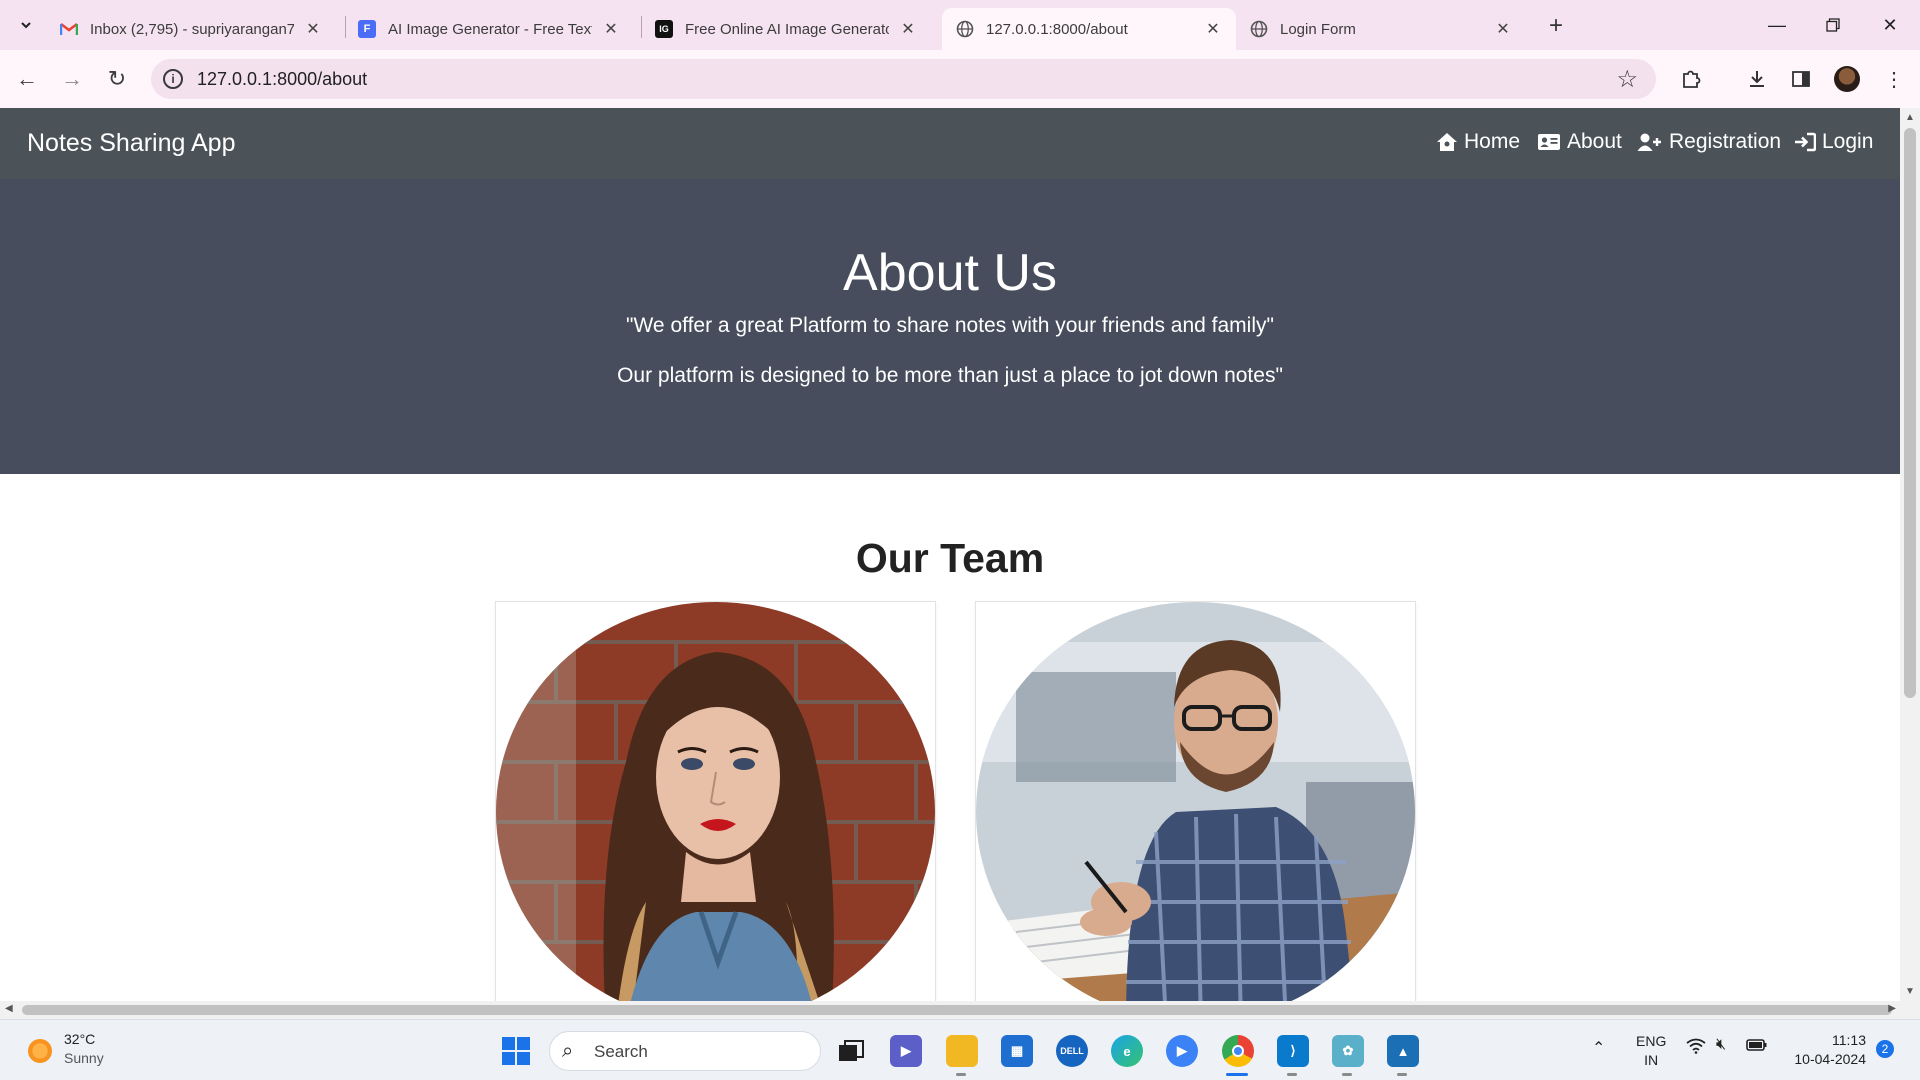  What do you see at coordinates (1238, 1051) in the screenshot?
I see `chrome-app` at bounding box center [1238, 1051].